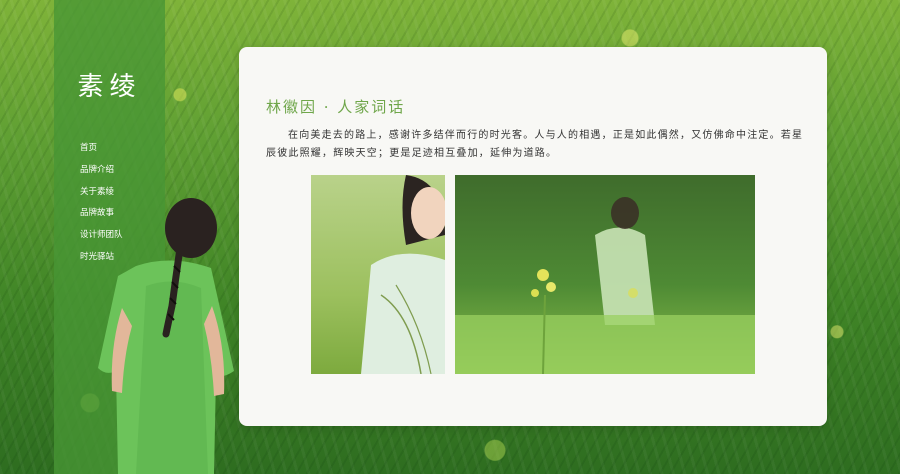 The width and height of the screenshot is (900, 474). I want to click on brand-logo: 素绫, so click(109, 84).